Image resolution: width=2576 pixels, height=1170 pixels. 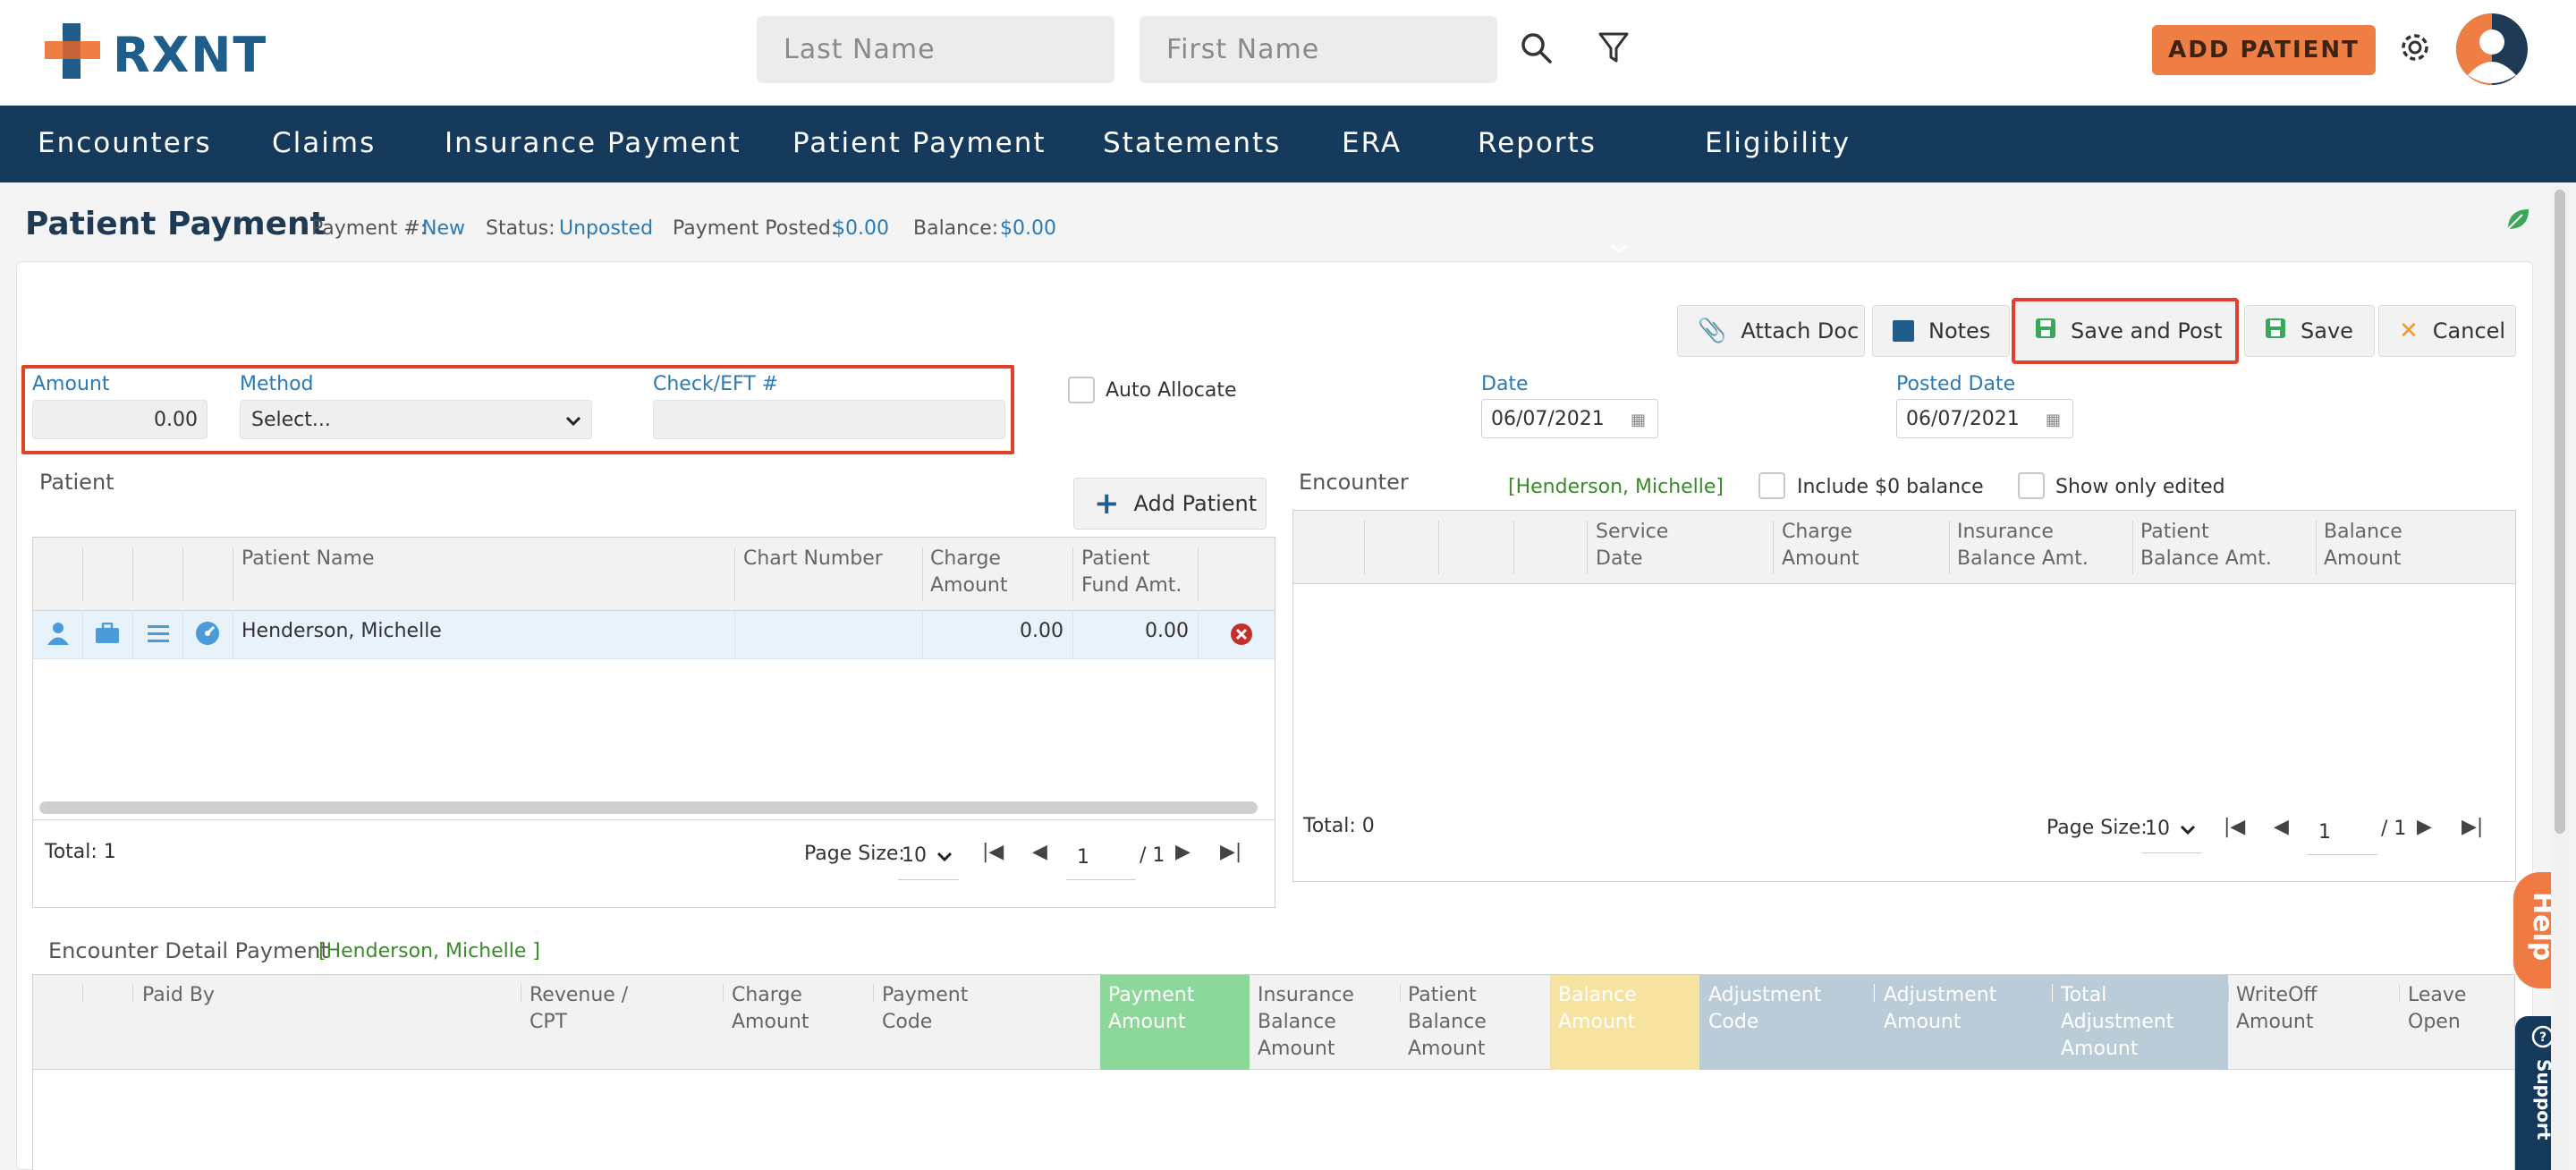 I want to click on col-ins-balance-1: Insurance, so click(x=2005, y=532).